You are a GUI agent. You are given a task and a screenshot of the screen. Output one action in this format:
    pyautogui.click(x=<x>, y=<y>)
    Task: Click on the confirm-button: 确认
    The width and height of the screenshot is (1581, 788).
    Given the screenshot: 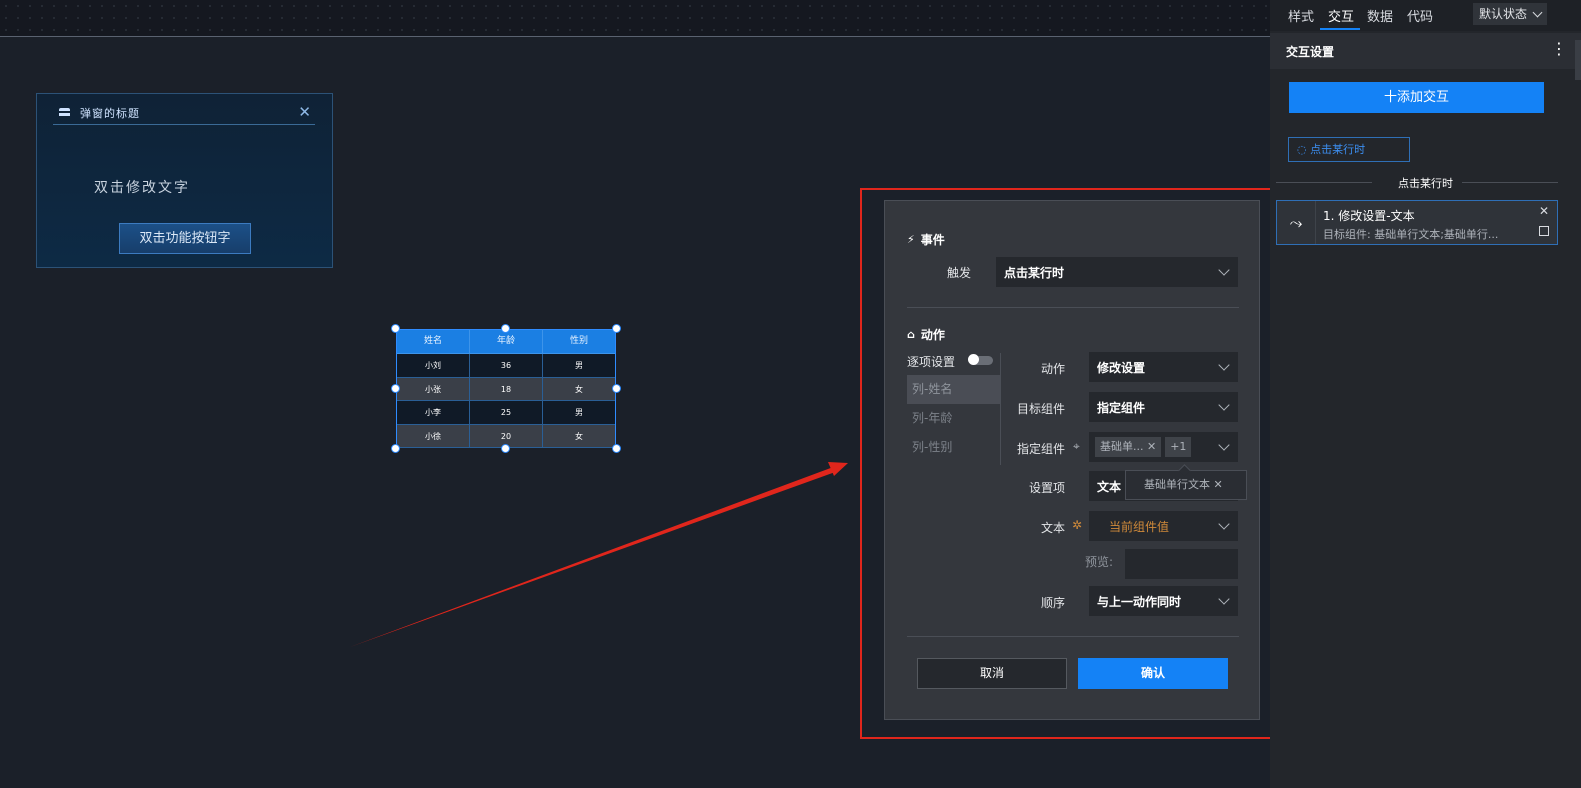 What is the action you would take?
    pyautogui.click(x=1153, y=673)
    